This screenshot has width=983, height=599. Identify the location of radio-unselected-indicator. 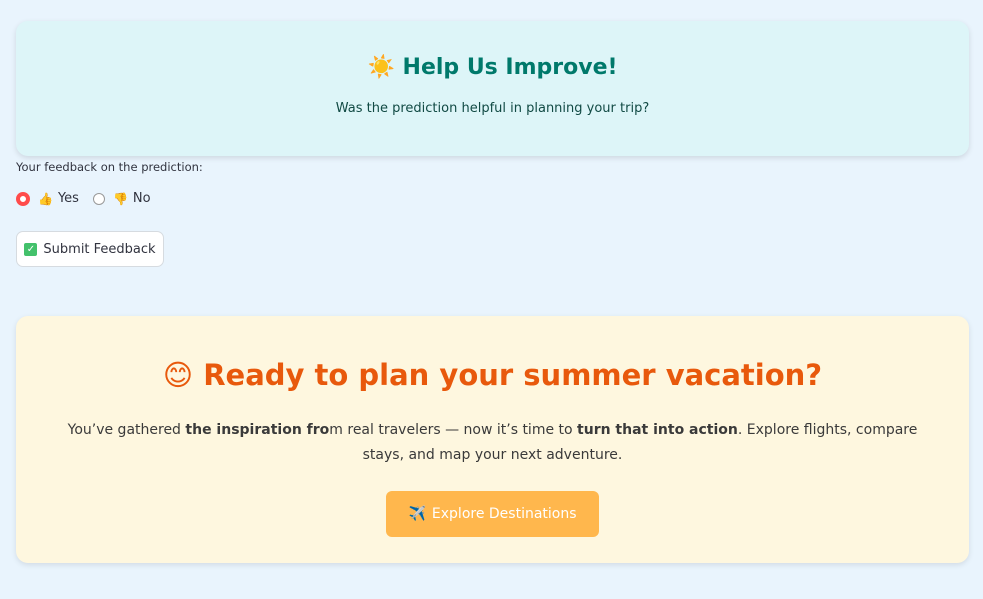
(98, 198).